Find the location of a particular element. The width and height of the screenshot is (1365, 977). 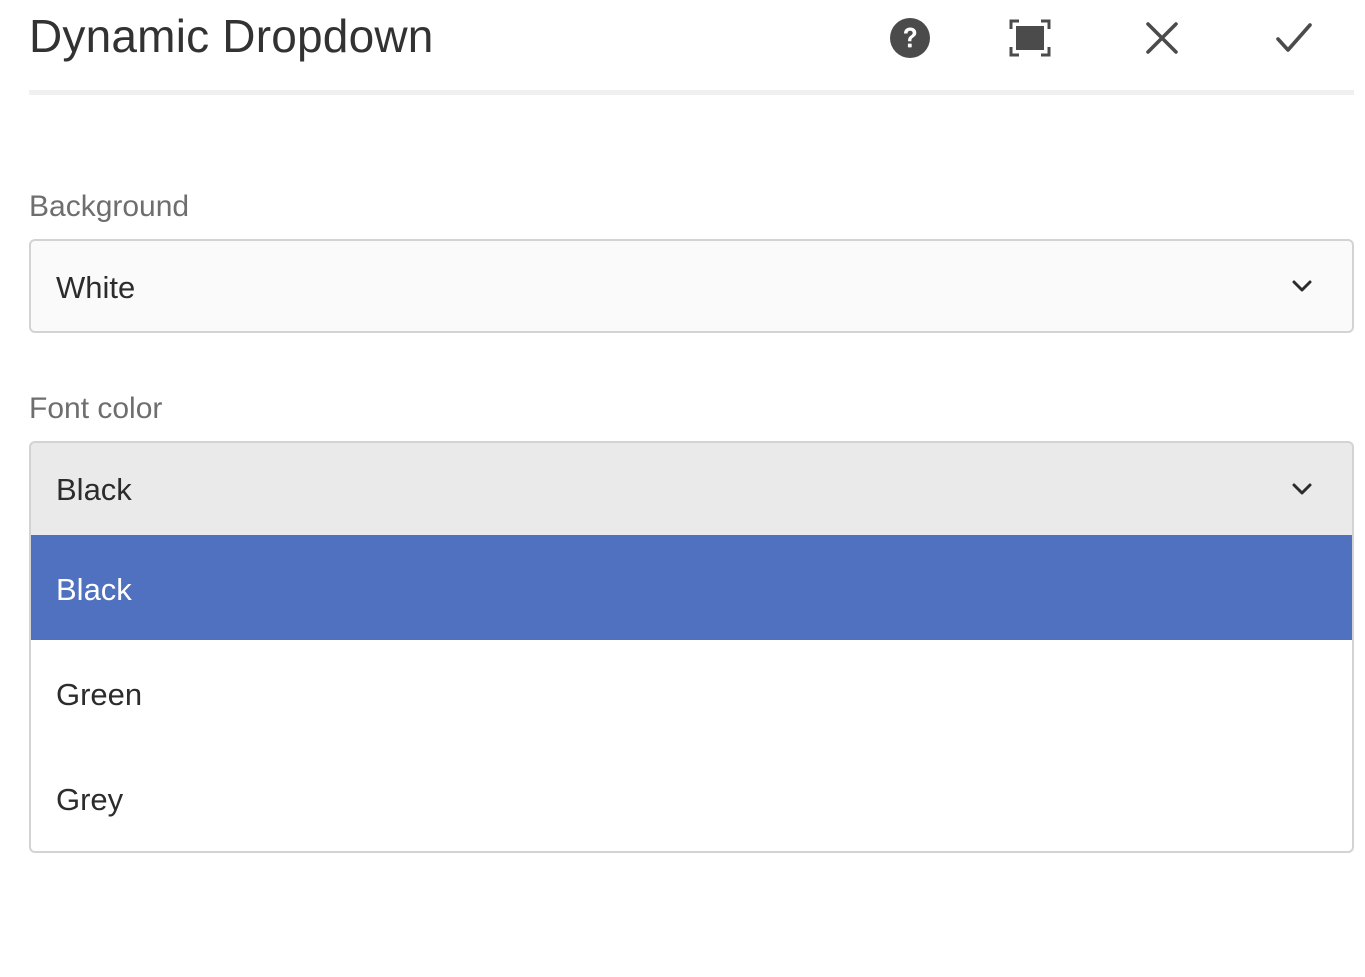

option-label: Black is located at coordinates (94, 589).